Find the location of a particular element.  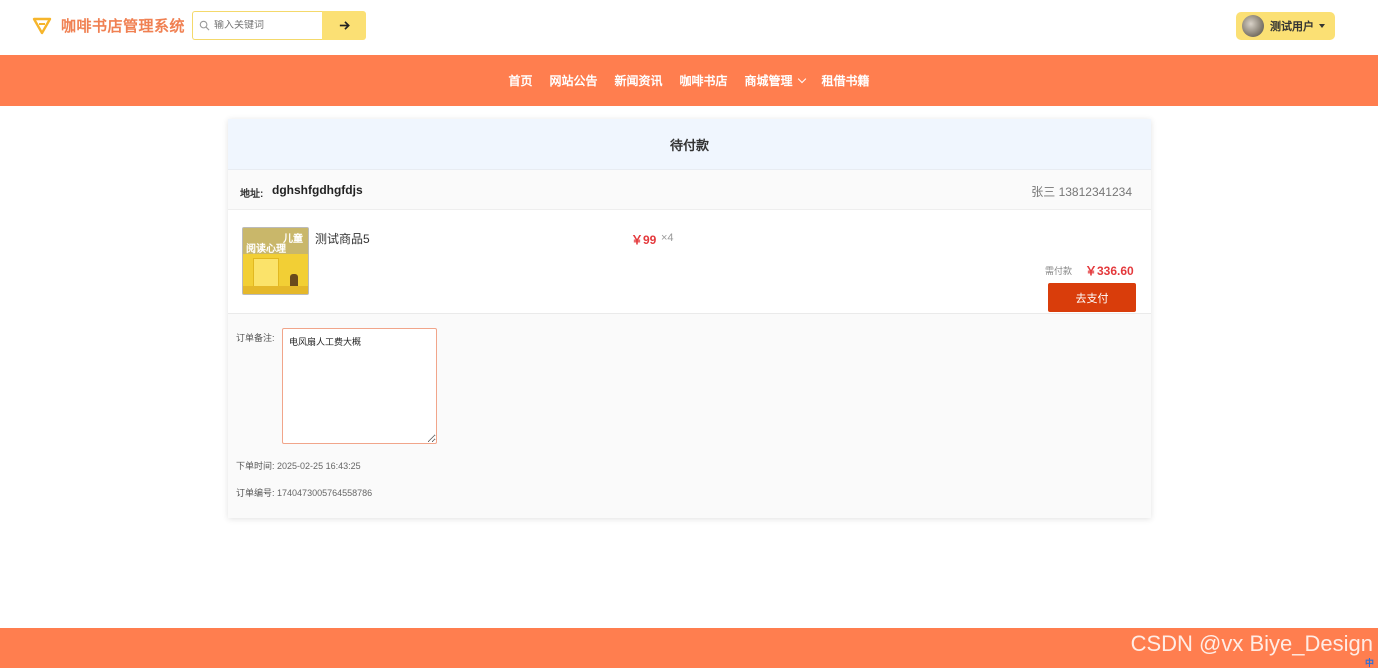

book-cover-figure is located at coordinates (294, 280).